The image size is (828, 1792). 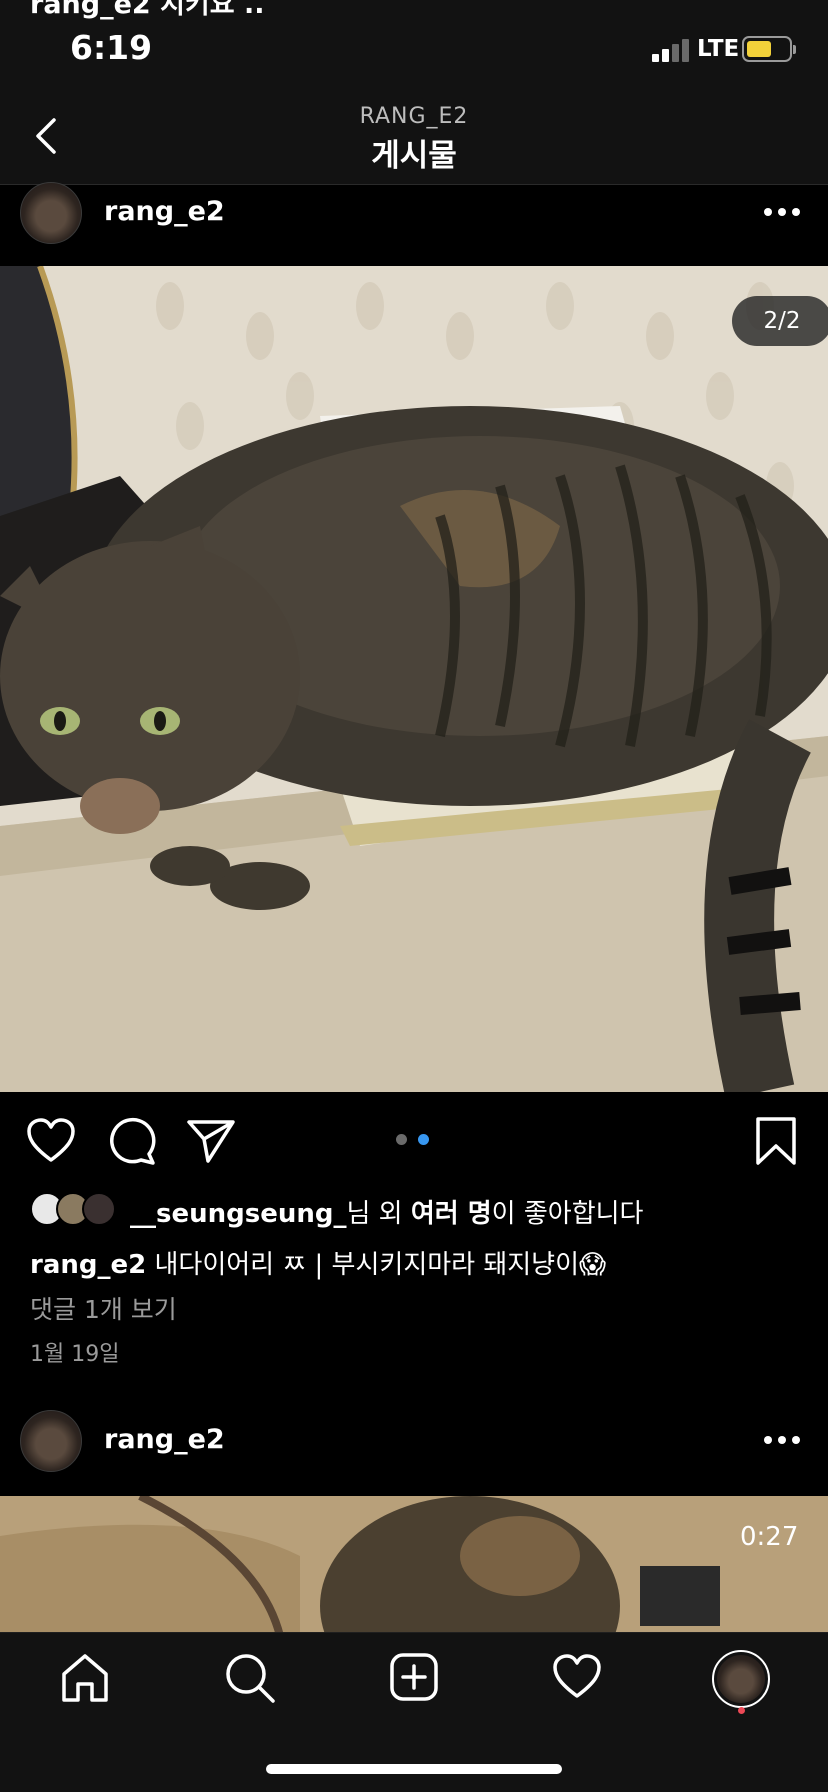 What do you see at coordinates (164, 1439) in the screenshot?
I see `next-post-author-username: rang_e2` at bounding box center [164, 1439].